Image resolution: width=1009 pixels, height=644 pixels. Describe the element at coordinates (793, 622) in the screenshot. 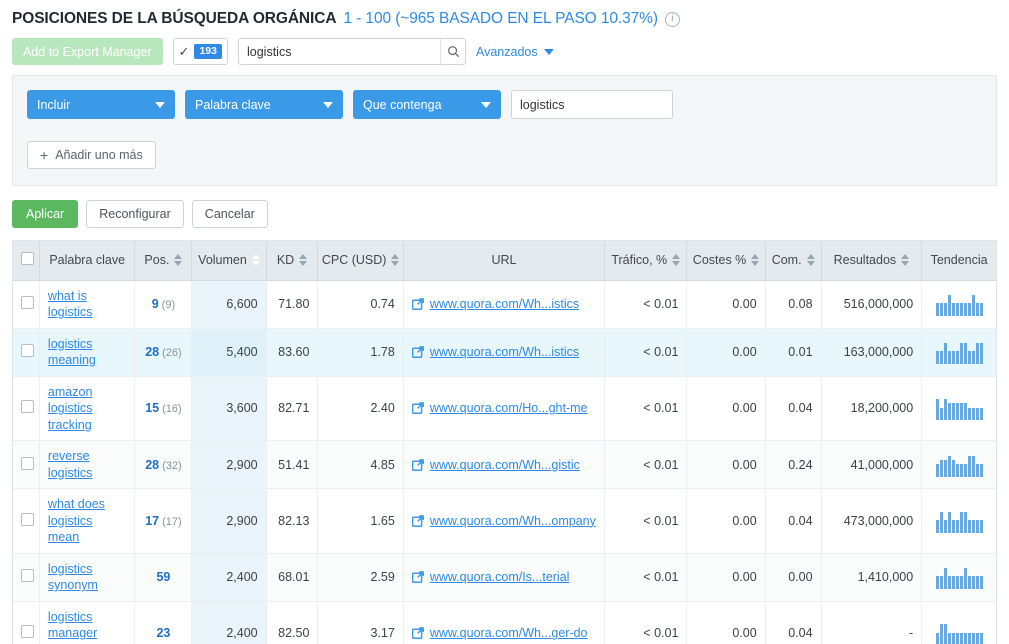

I see `com-cell: 0.04` at that location.